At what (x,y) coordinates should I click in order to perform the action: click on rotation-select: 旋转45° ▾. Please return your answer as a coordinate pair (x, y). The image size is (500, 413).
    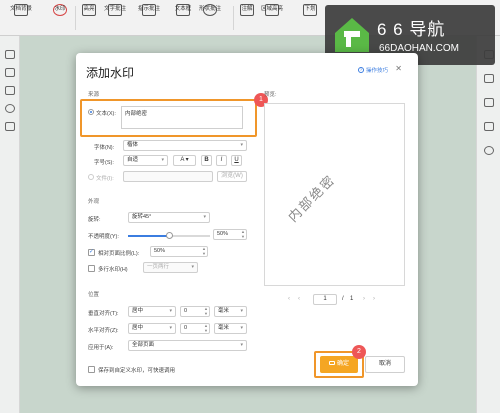
    Looking at the image, I should click on (169, 217).